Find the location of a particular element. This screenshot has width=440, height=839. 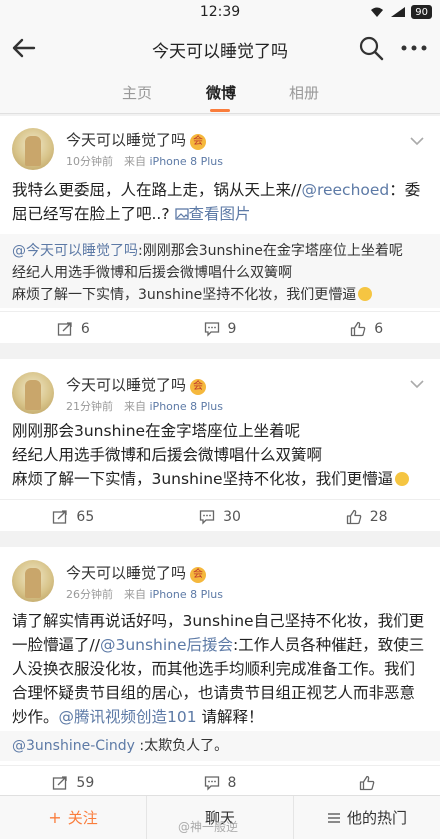

status-bar: 12:39 90 is located at coordinates (220, 13).